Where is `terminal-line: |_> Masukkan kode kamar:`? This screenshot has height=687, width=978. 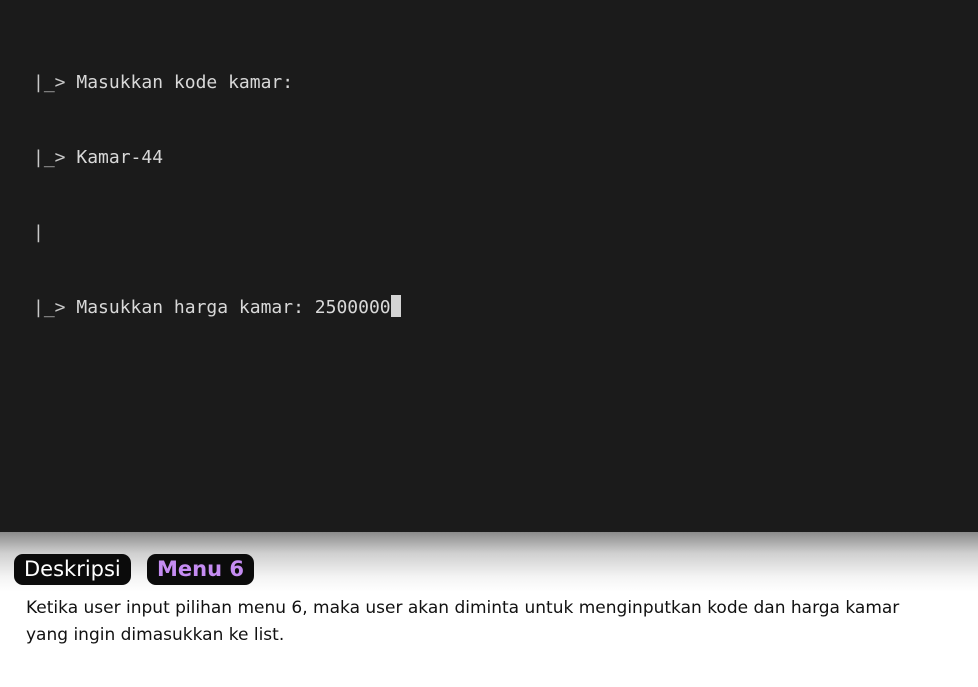
terminal-line: |_> Masukkan kode kamar: is located at coordinates (217, 82).